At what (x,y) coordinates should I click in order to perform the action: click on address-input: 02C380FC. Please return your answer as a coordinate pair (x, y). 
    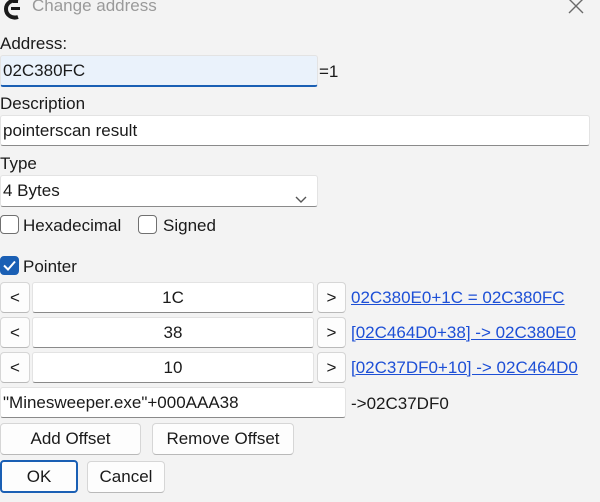
    Looking at the image, I should click on (159, 71).